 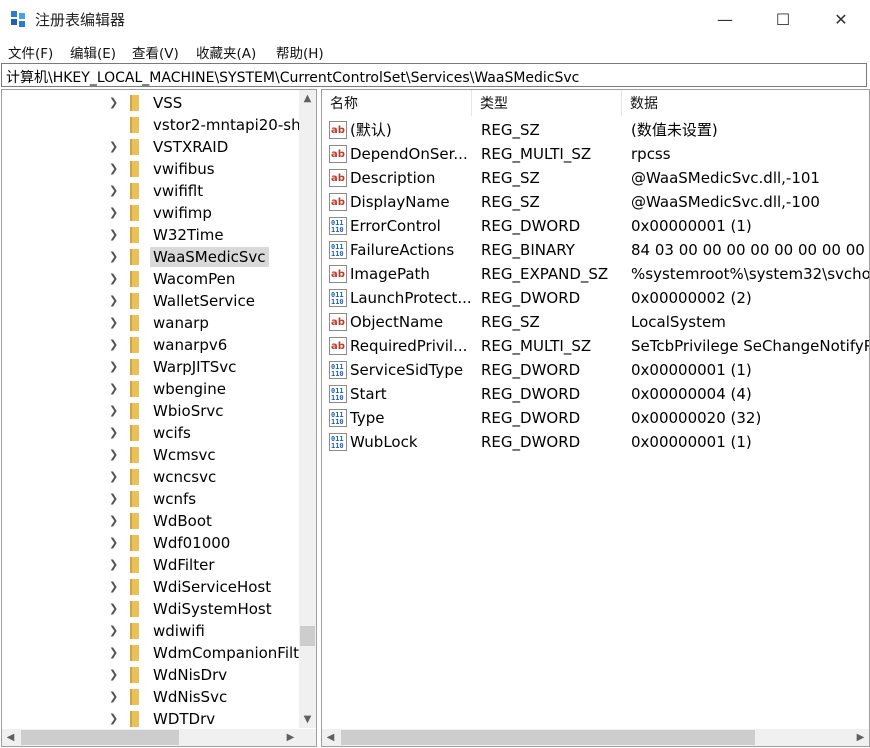 I want to click on tree-item-label: VSS, so click(x=167, y=103).